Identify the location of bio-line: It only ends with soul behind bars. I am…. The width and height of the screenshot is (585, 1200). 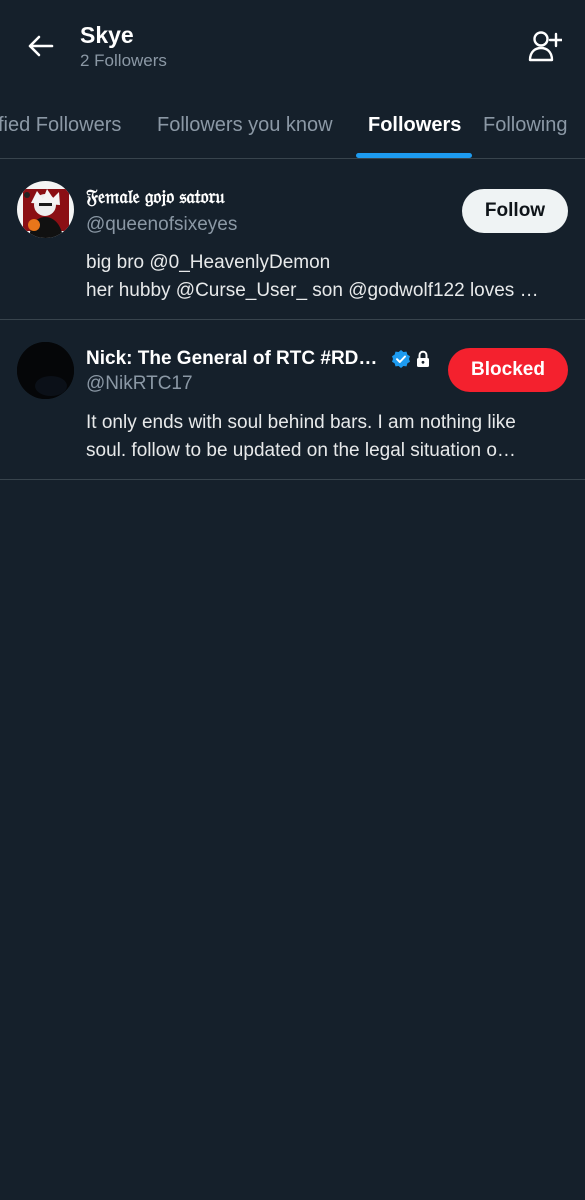
(301, 422).